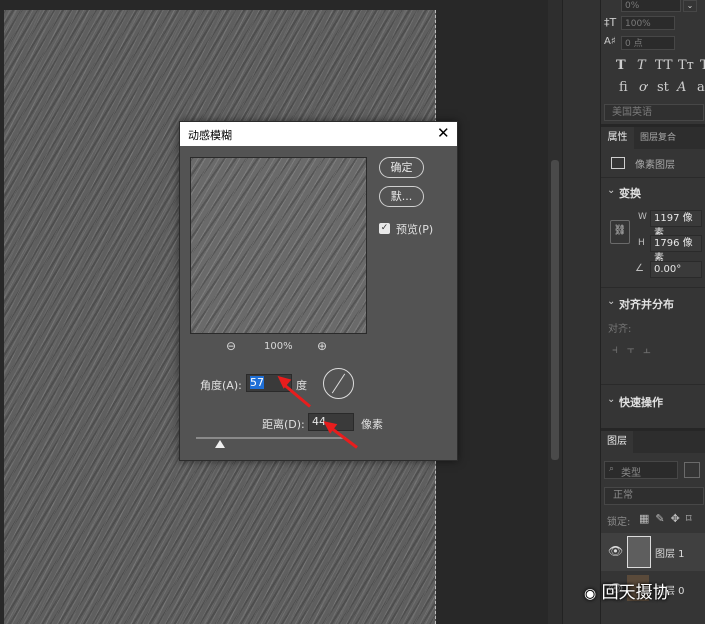  Describe the element at coordinates (676, 249) in the screenshot. I see `height-input: 1796 像素` at that location.